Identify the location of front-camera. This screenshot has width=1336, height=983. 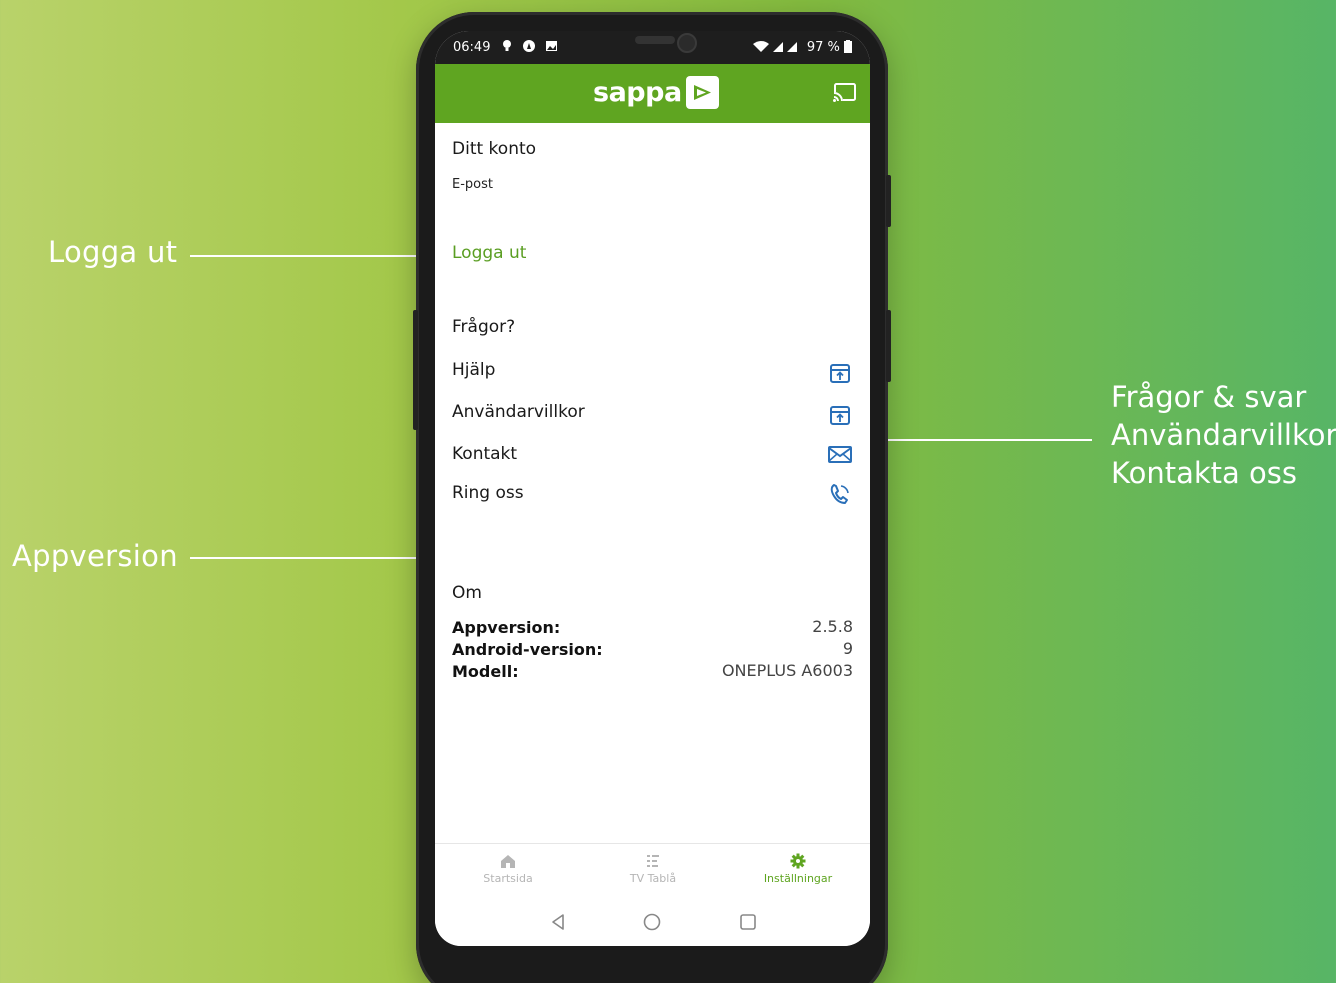
(687, 43).